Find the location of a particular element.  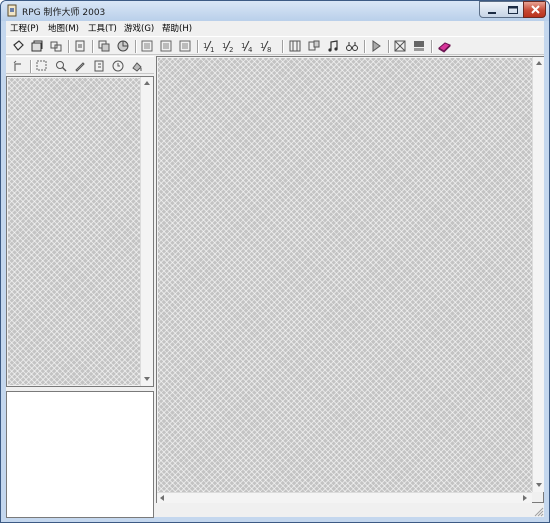

map-tree-panel is located at coordinates (80, 454).